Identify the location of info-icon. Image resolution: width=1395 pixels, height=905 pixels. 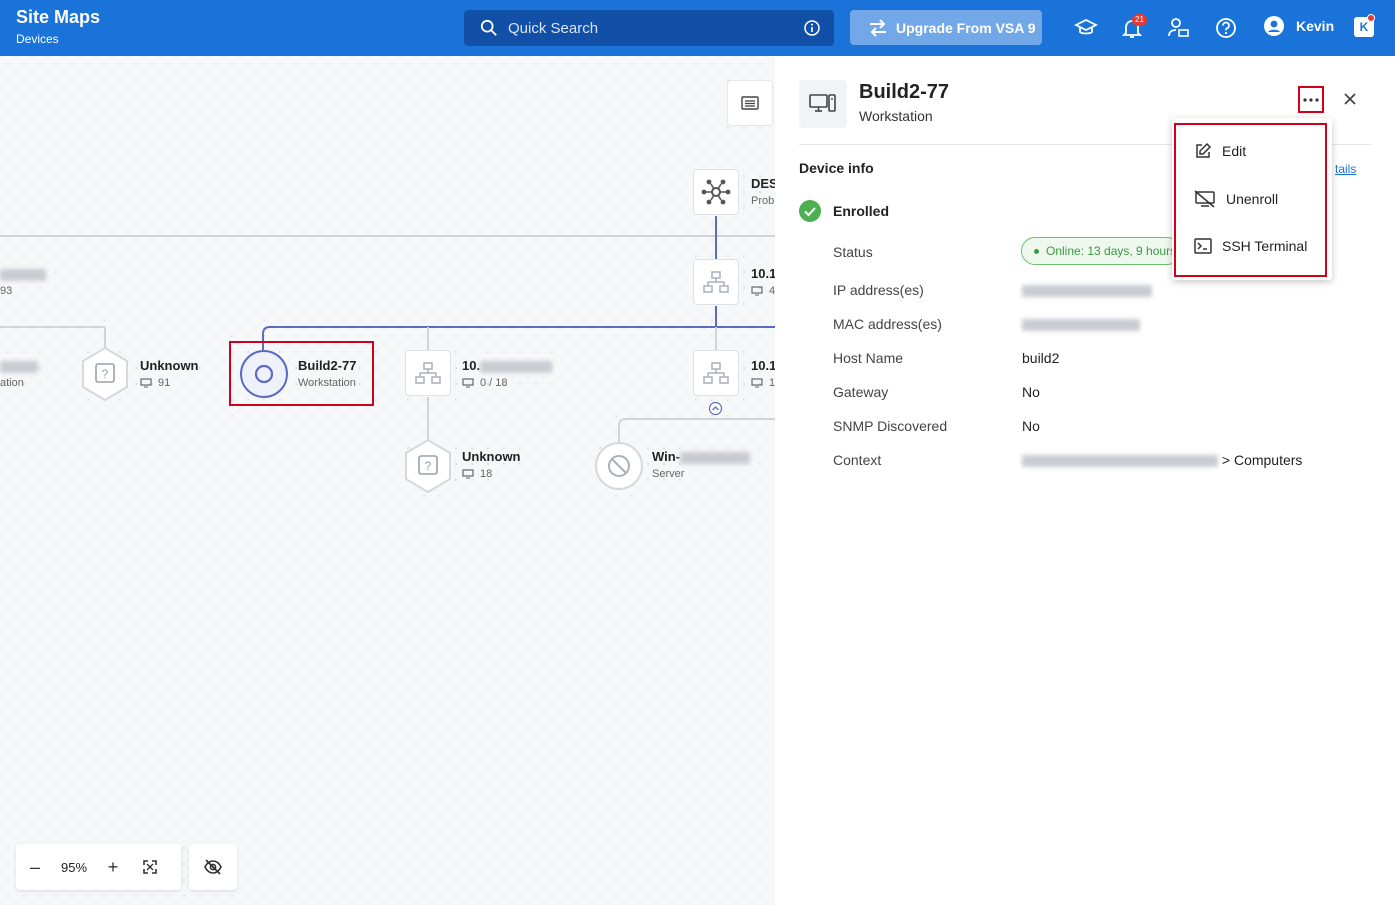
(812, 28).